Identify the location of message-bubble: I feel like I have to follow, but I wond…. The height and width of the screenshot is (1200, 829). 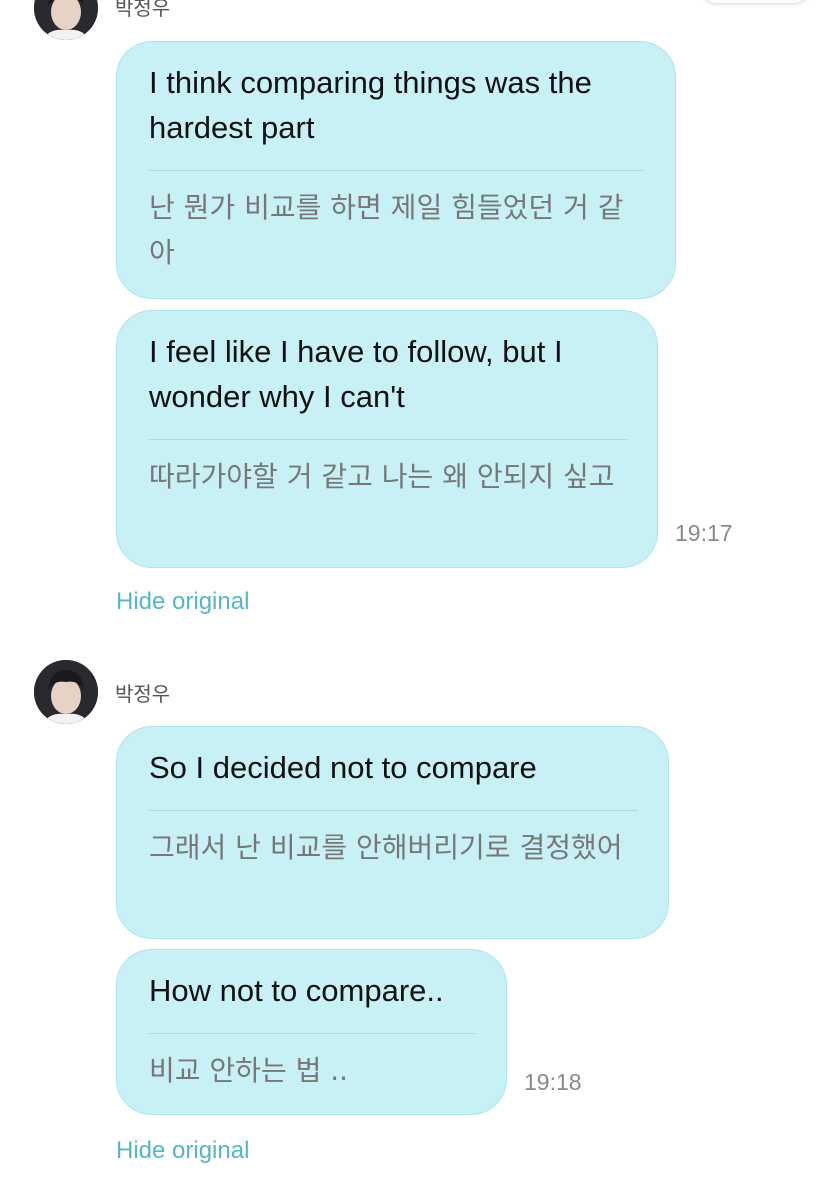
(387, 439).